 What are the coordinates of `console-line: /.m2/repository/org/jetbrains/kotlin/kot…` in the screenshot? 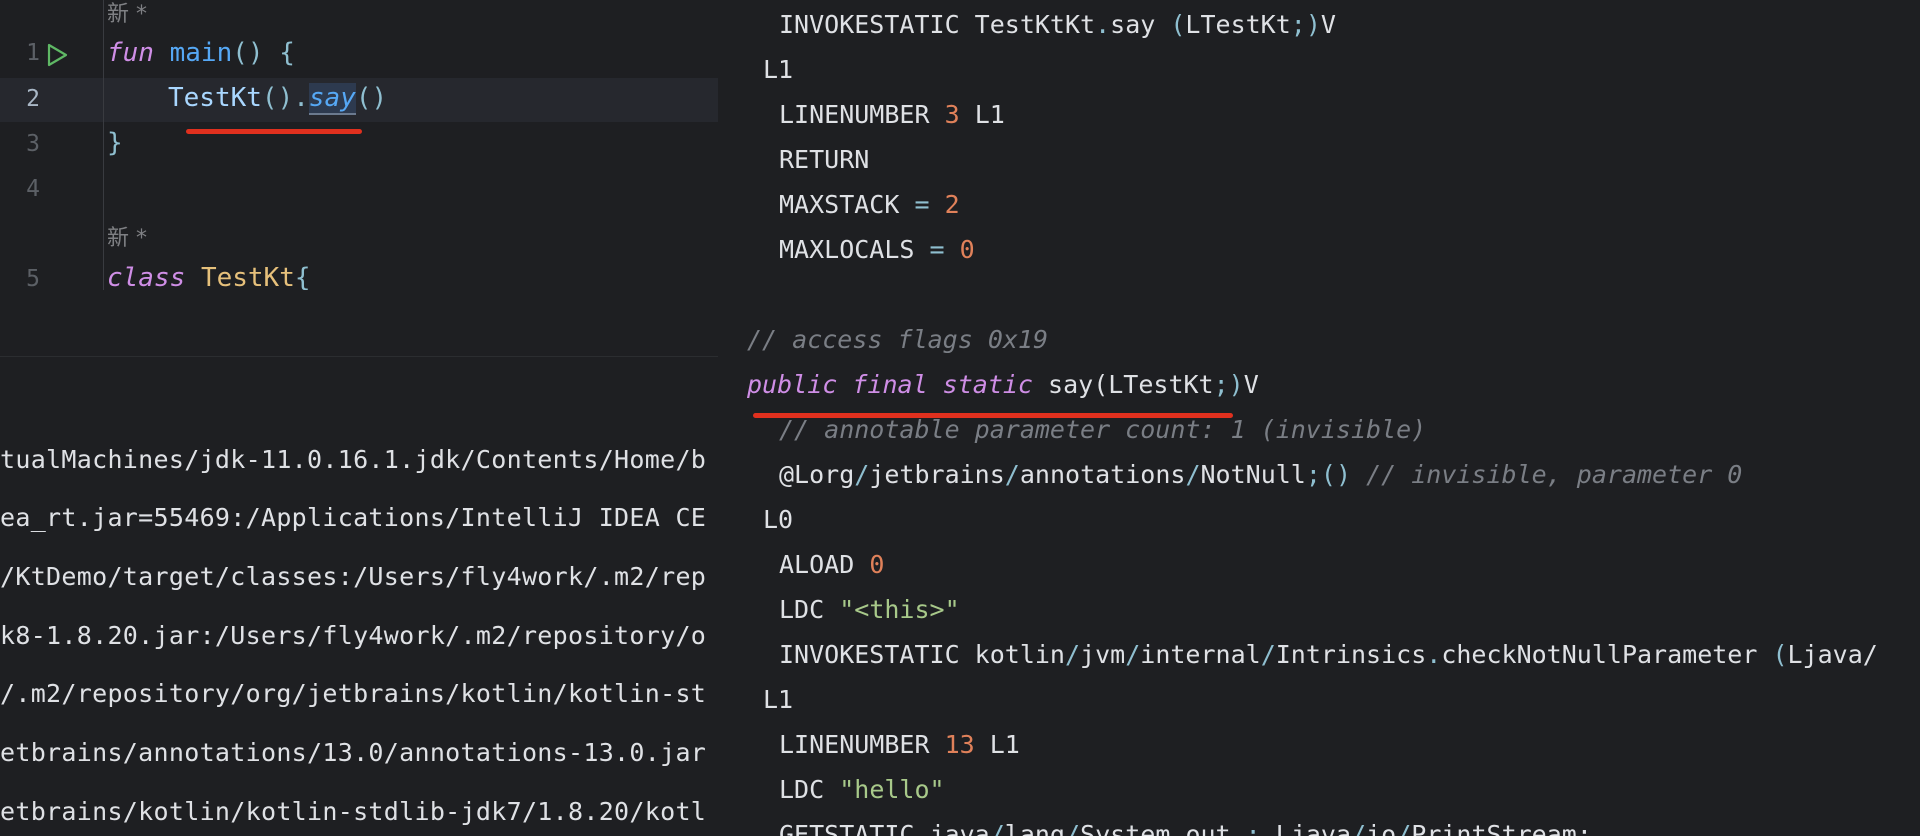 It's located at (353, 693).